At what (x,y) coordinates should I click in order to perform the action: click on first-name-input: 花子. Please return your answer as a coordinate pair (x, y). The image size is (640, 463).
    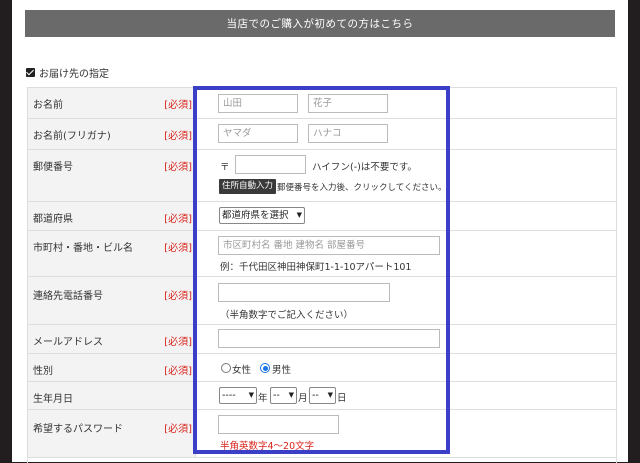
    Looking at the image, I should click on (348, 103).